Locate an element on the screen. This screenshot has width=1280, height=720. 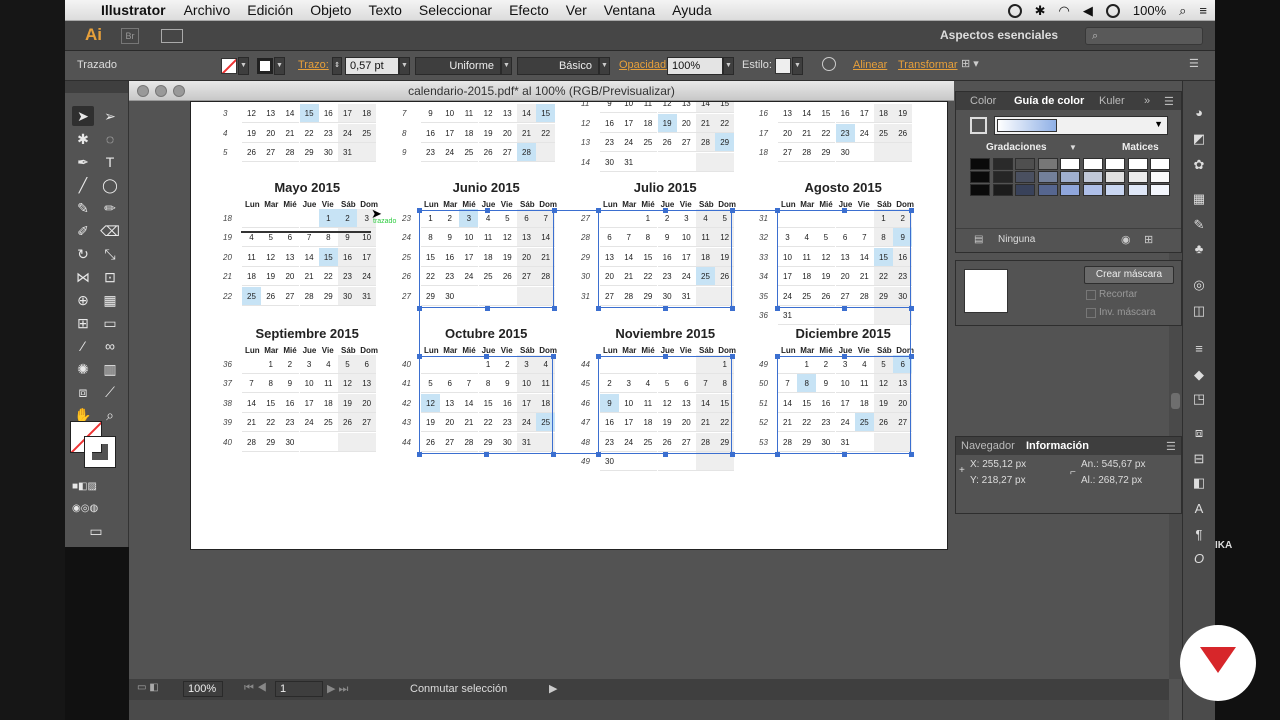
base-color-swatch is located at coordinates (978, 125).